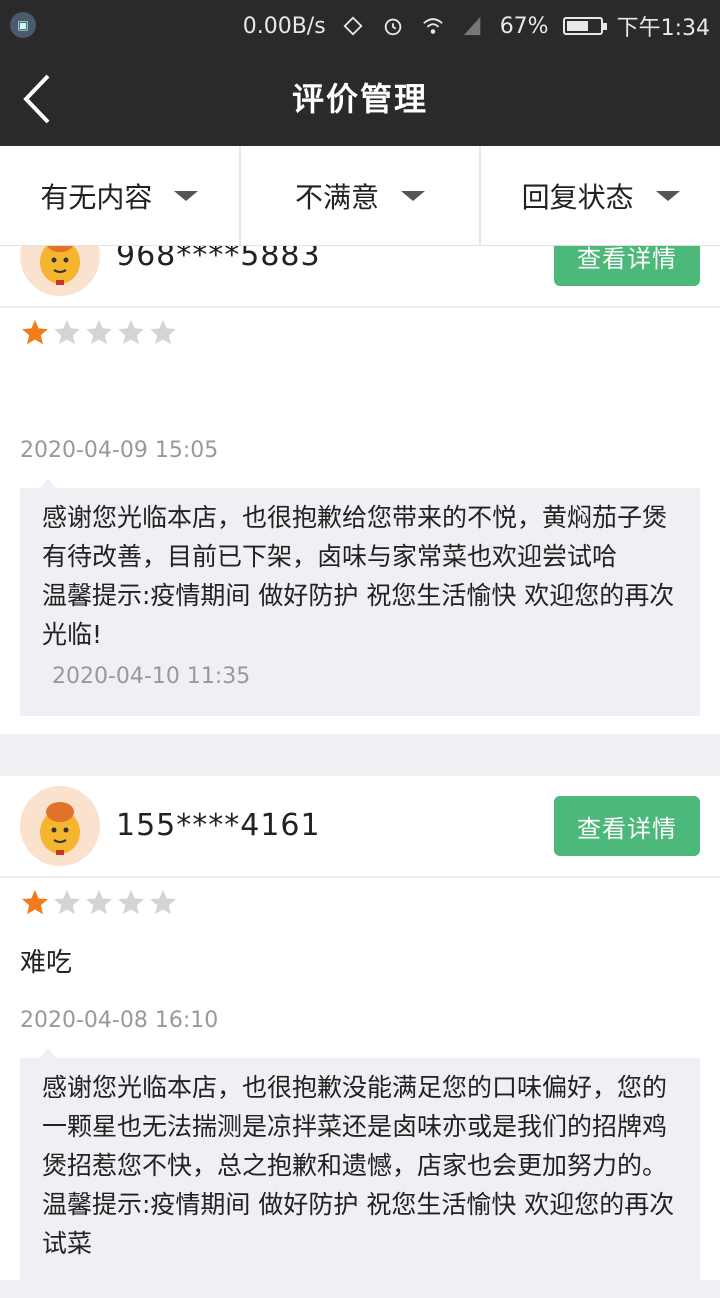 This screenshot has width=720, height=1298. I want to click on page-title: 评价管理, so click(359, 99).